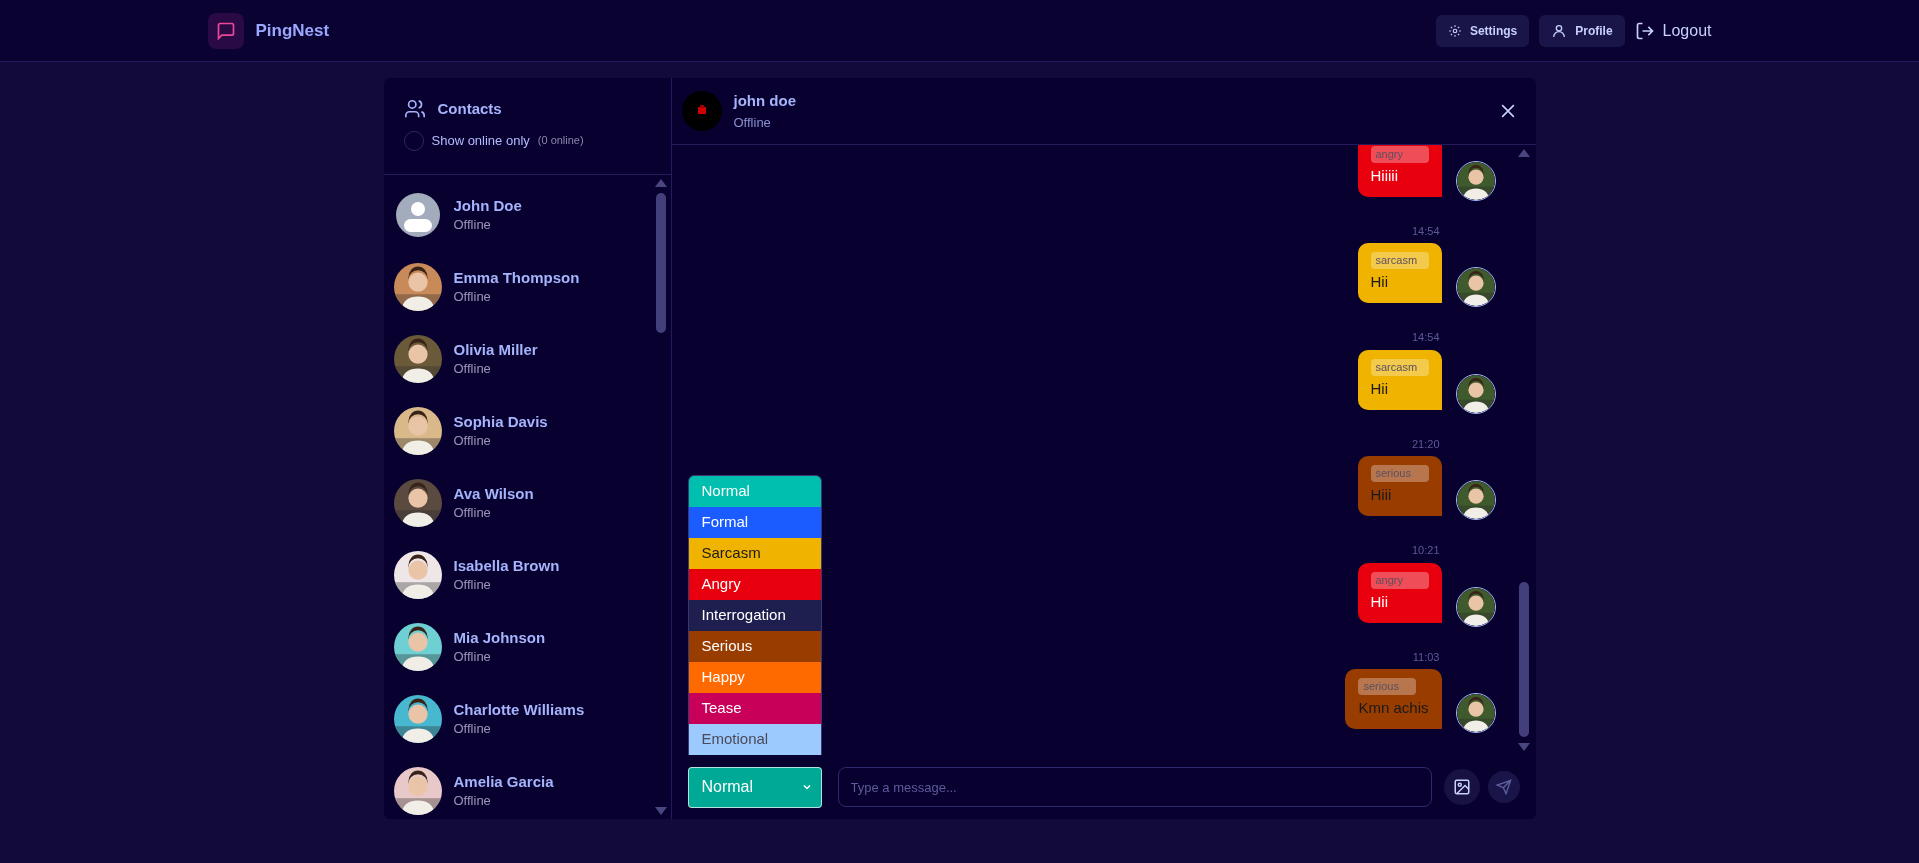  I want to click on contact-name: Charlotte Williams, so click(519, 710).